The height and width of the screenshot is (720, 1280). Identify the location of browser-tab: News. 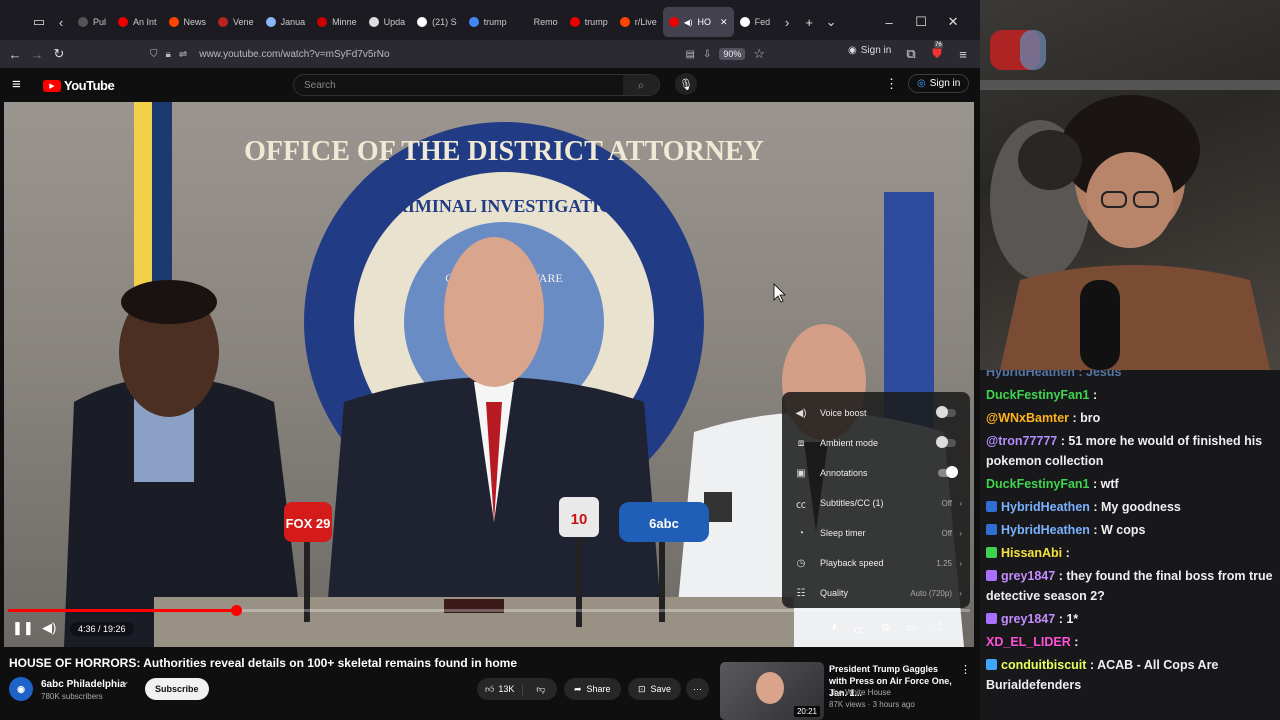
(188, 22).